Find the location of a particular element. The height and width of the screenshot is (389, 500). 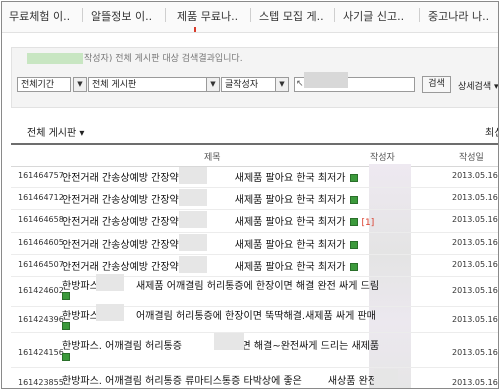

reply-count: [1] is located at coordinates (368, 223).